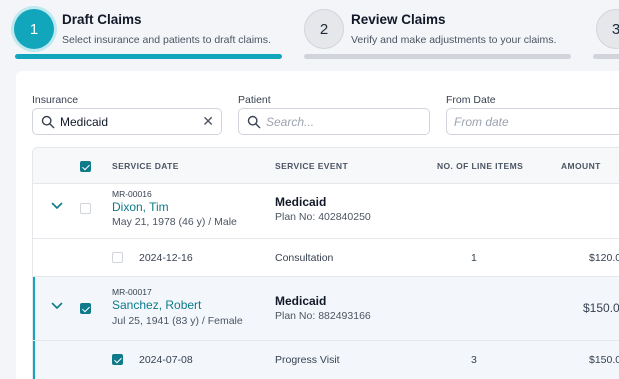 This screenshot has width=619, height=379. I want to click on from-date-placeholder: From date, so click(481, 122).